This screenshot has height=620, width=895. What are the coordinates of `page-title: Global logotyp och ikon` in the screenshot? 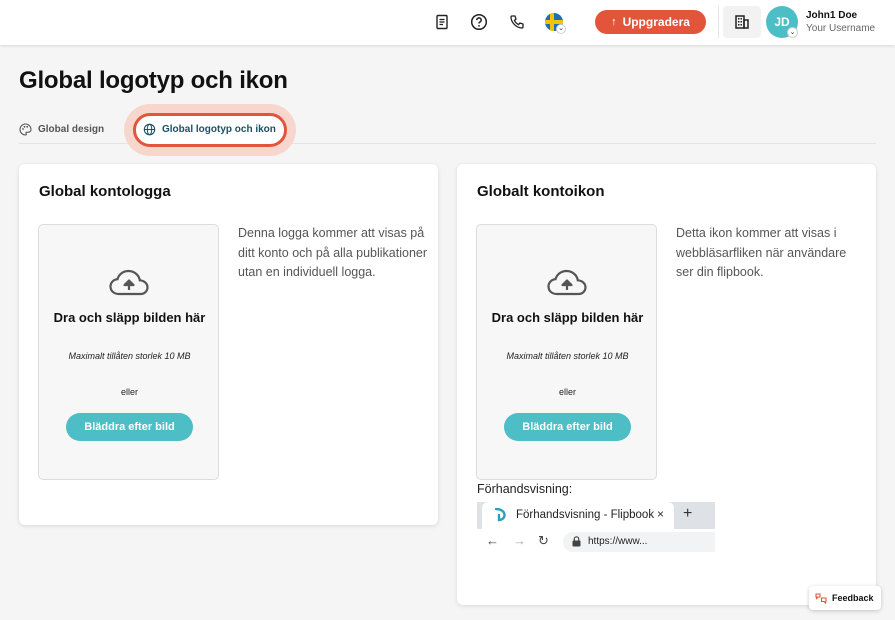 It's located at (153, 80).